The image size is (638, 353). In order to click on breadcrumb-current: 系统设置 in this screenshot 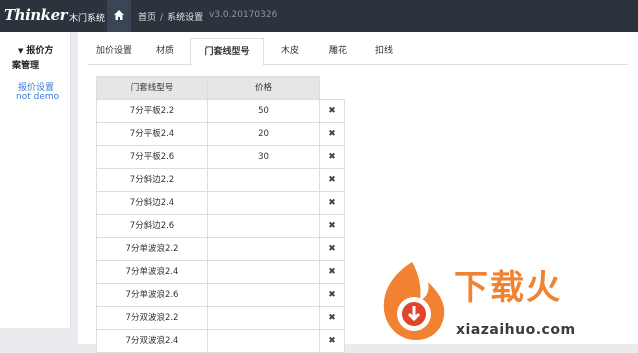, I will do `click(185, 18)`.